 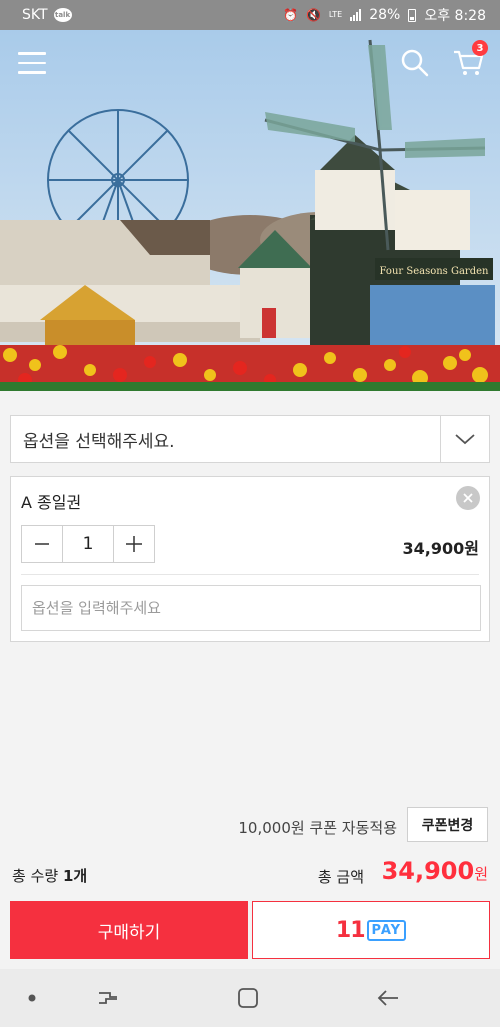 I want to click on total-amount-label: 총 금액, so click(x=340, y=877).